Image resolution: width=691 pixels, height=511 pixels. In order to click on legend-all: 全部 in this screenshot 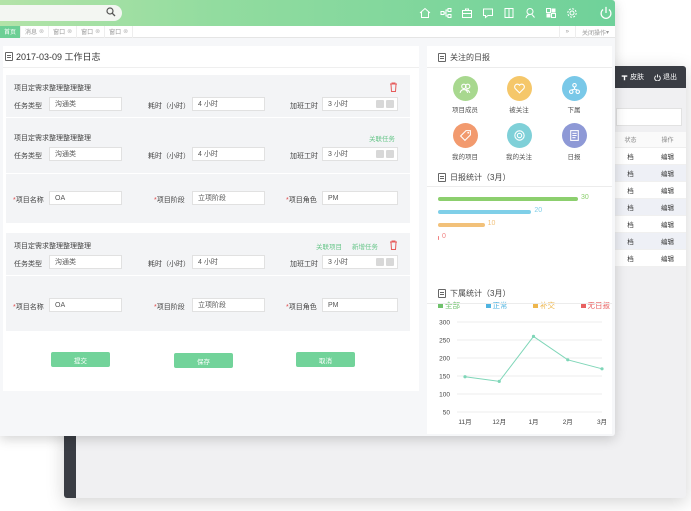, I will do `click(449, 305)`.